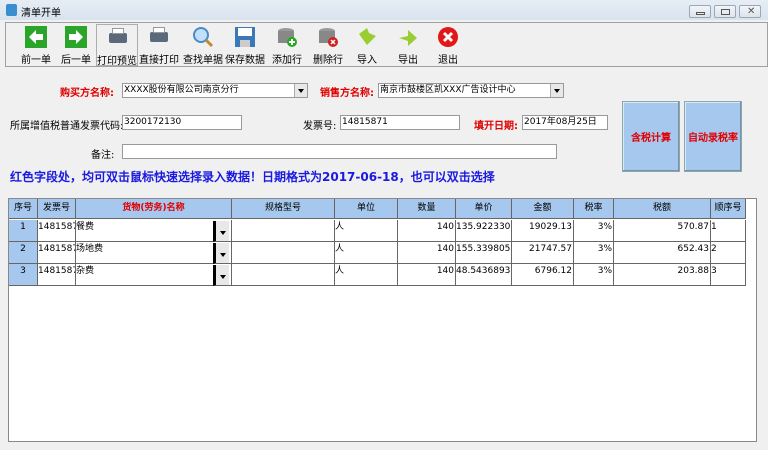  I want to click on seller-value: 南京市鼓楼区凯XXX广告设计中心, so click(448, 90).